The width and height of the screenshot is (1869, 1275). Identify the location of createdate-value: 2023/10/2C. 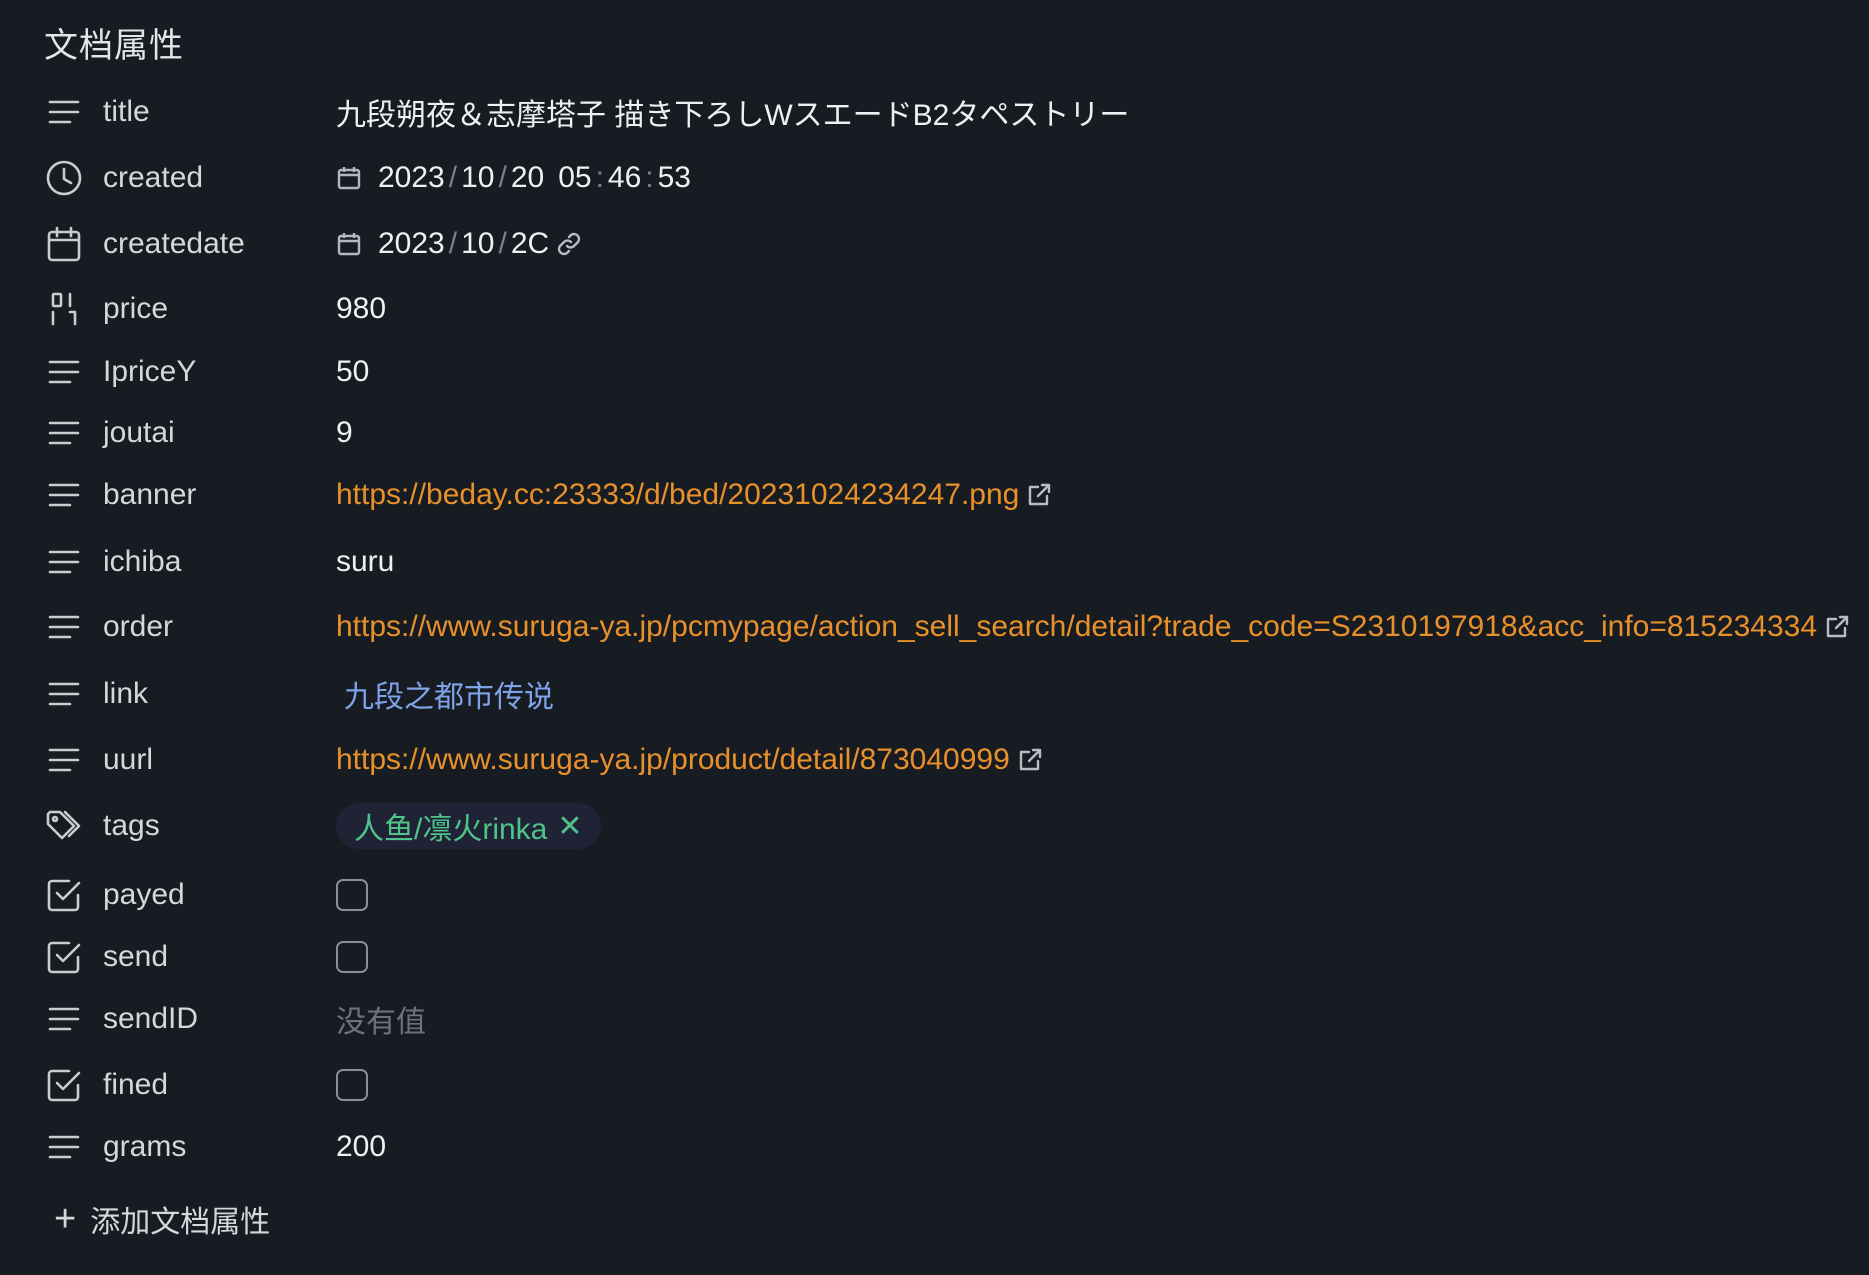
(459, 244).